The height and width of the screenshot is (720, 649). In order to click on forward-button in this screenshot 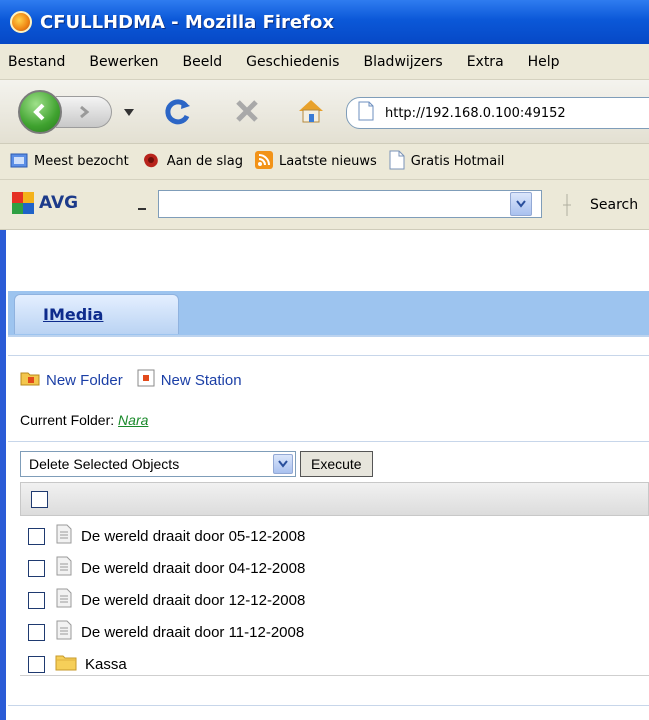, I will do `click(84, 112)`.